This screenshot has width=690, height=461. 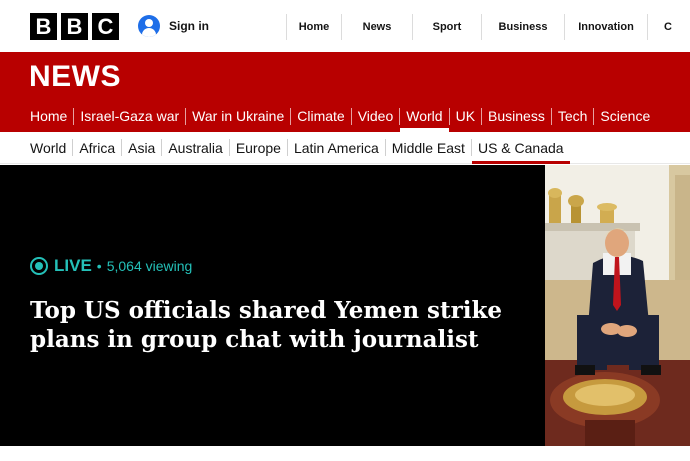 What do you see at coordinates (617, 305) in the screenshot?
I see `hero-photo` at bounding box center [617, 305].